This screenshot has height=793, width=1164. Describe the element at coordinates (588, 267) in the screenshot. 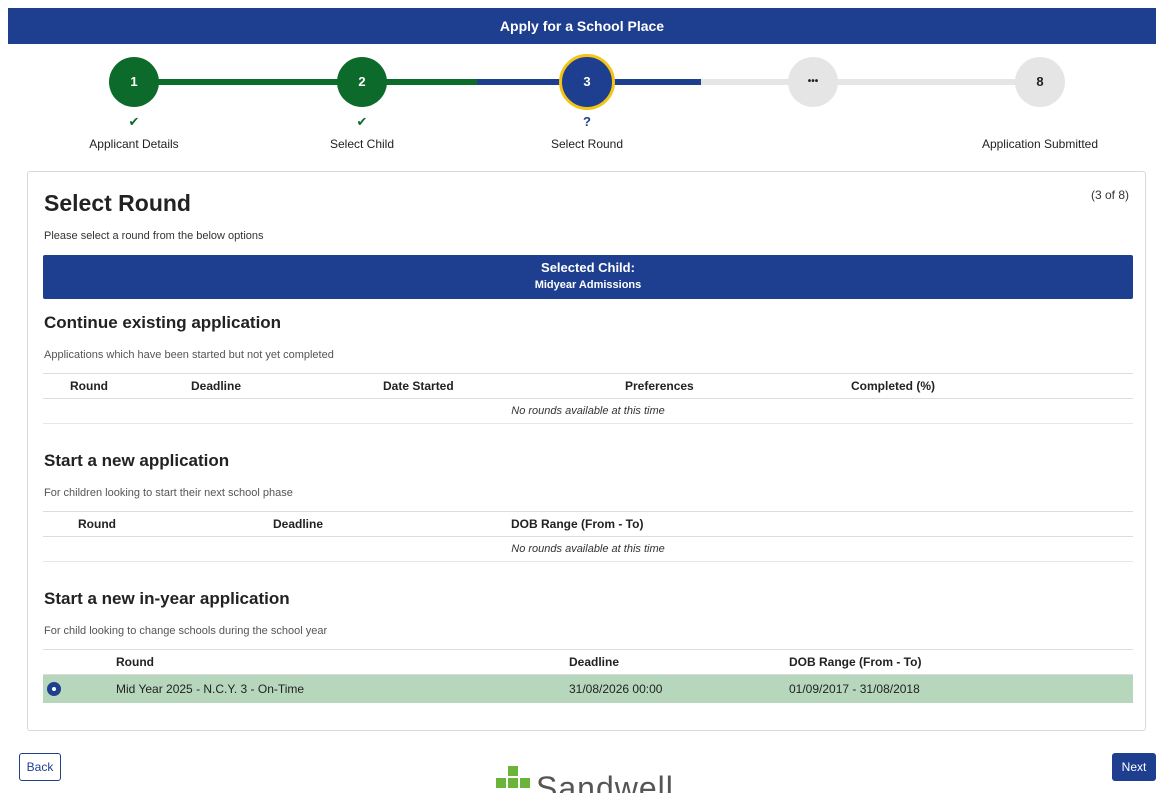

I see `selected-child-label: Selected Child:` at that location.